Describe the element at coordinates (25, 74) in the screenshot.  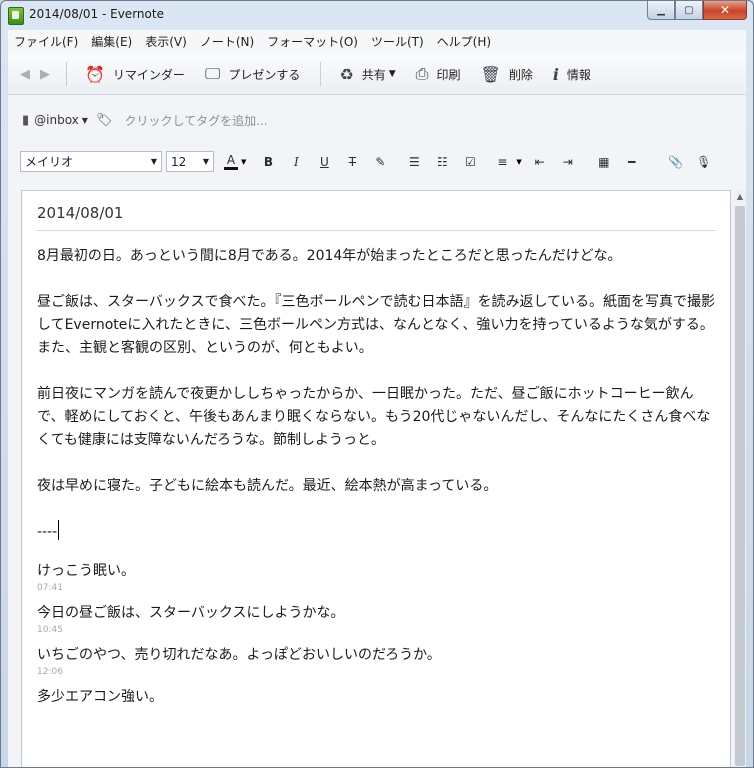
I see `back-arrow-icon: ◀` at that location.